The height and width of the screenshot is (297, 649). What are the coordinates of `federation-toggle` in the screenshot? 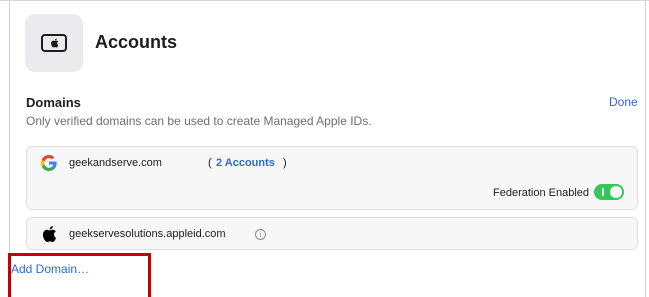 It's located at (609, 192).